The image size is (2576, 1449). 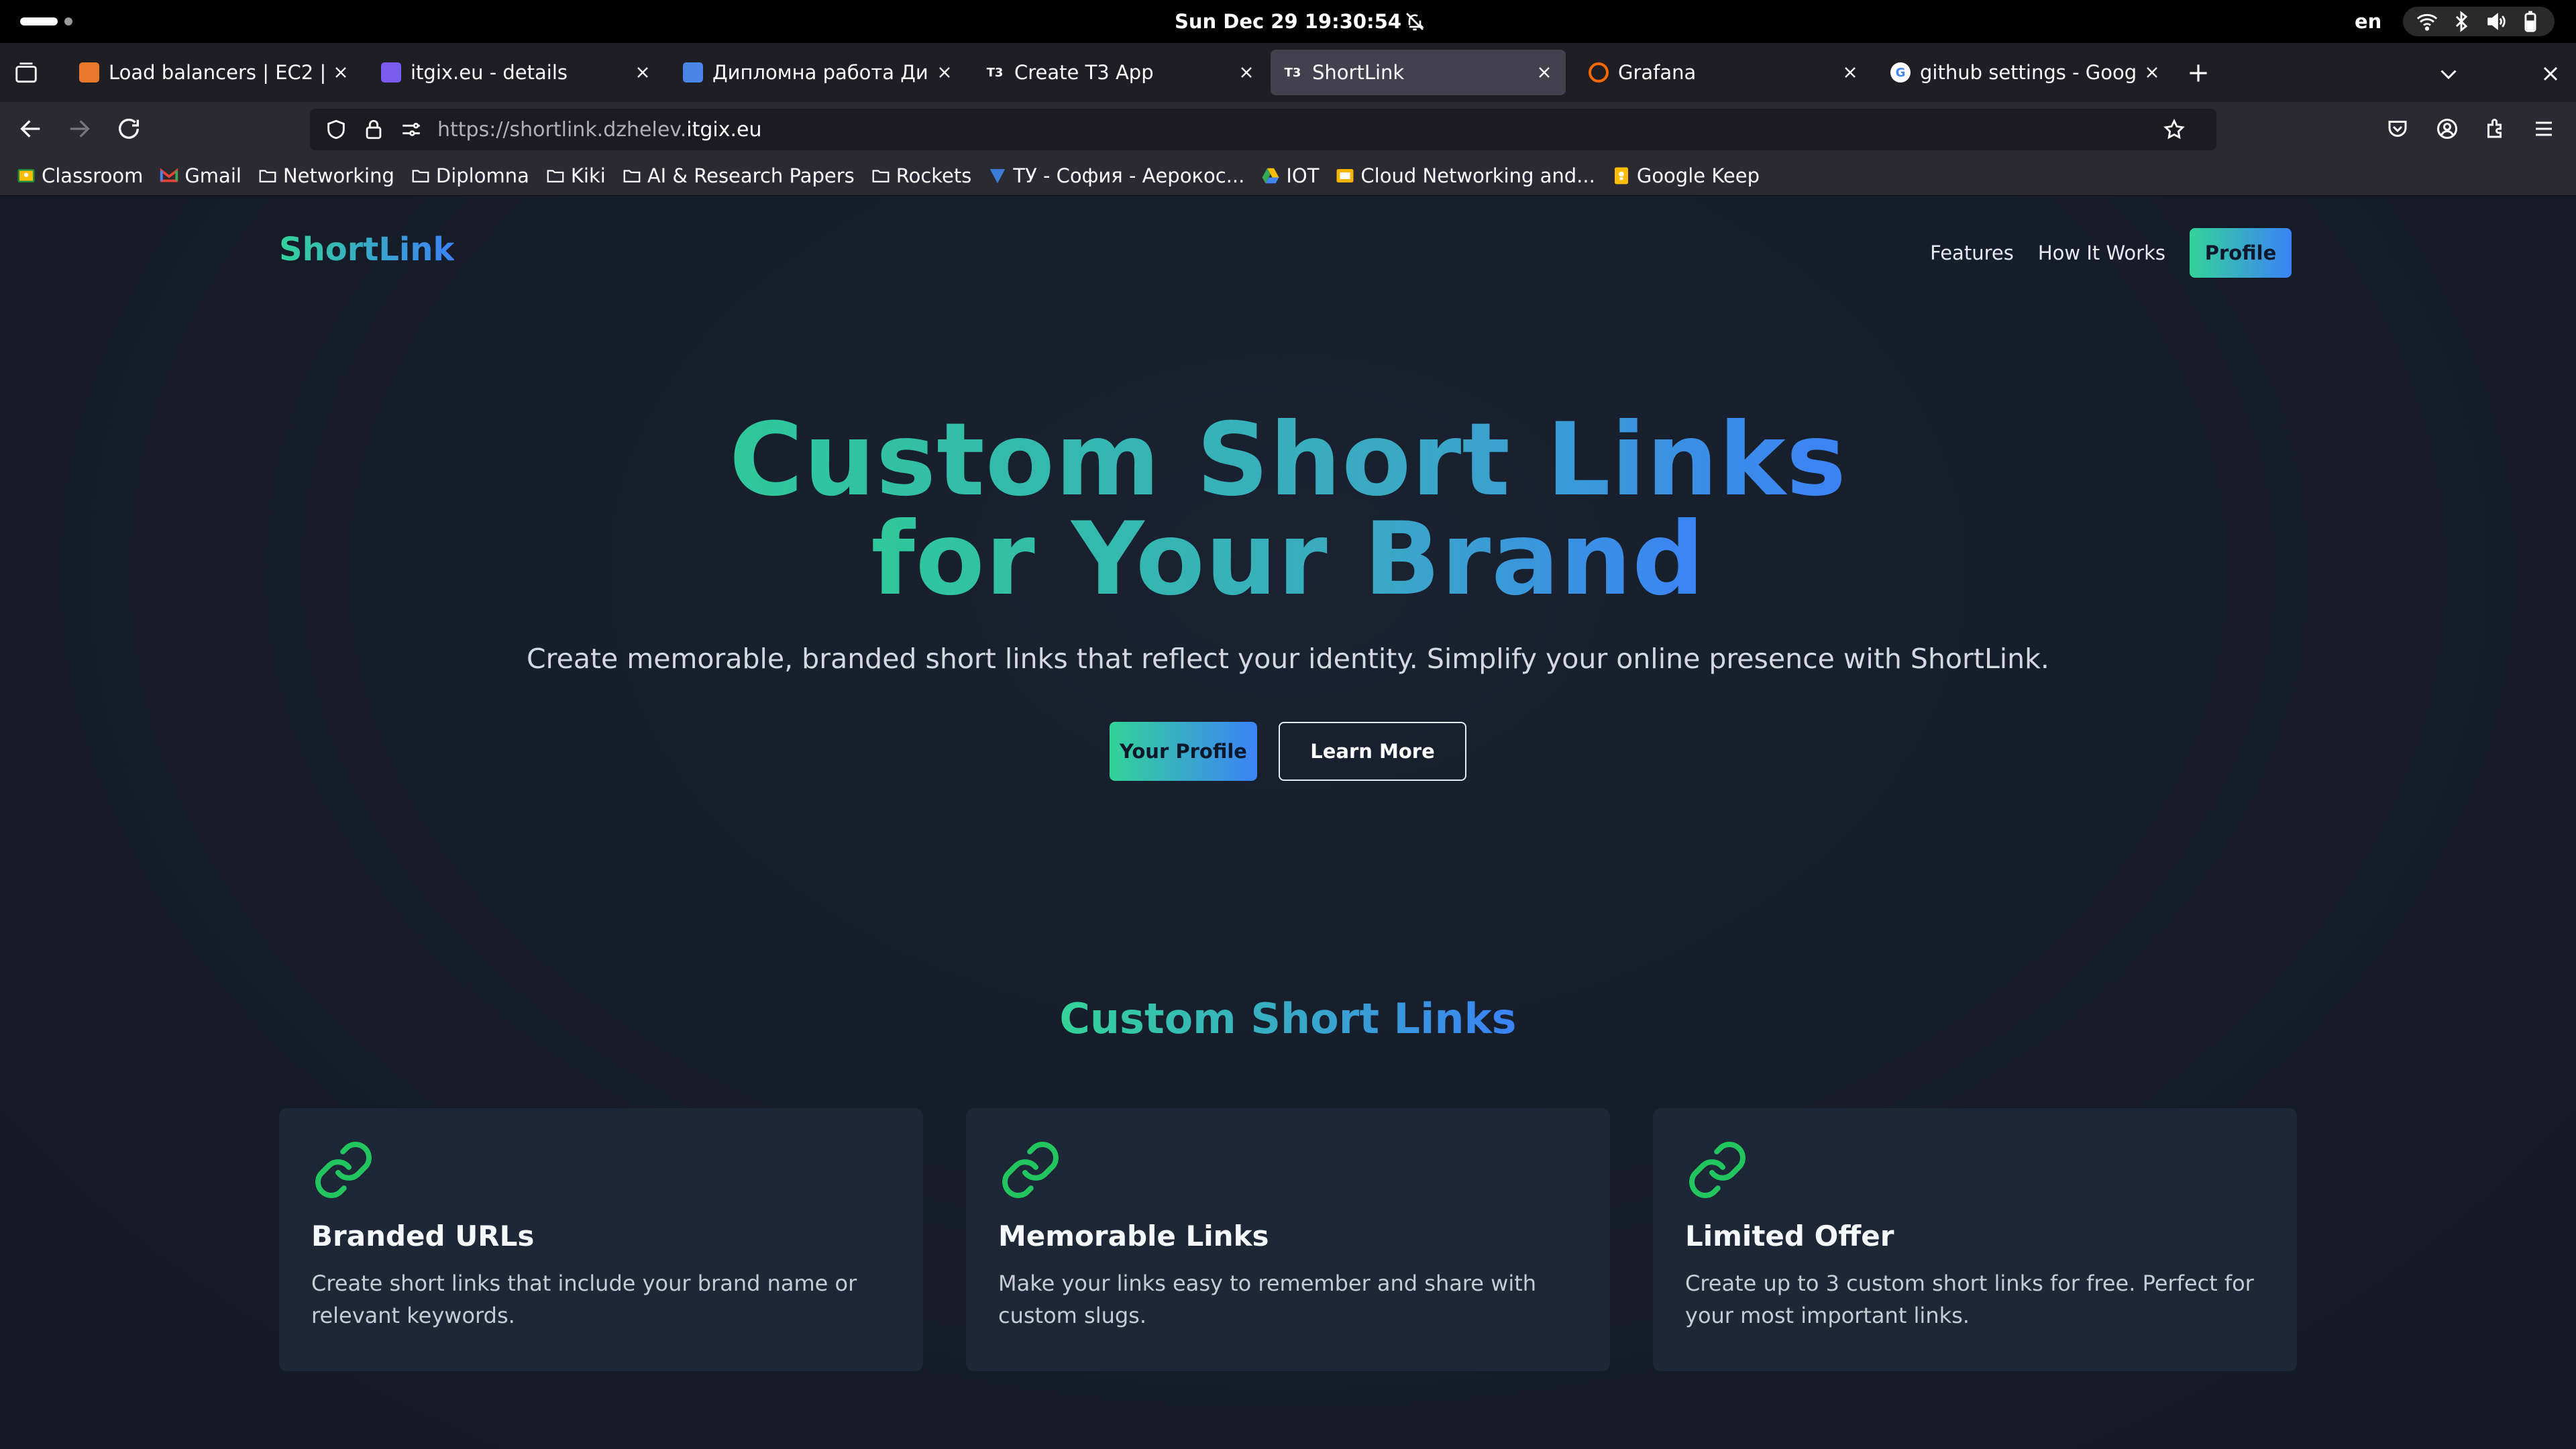 I want to click on tracking-protection-shield-icon, so click(x=336, y=129).